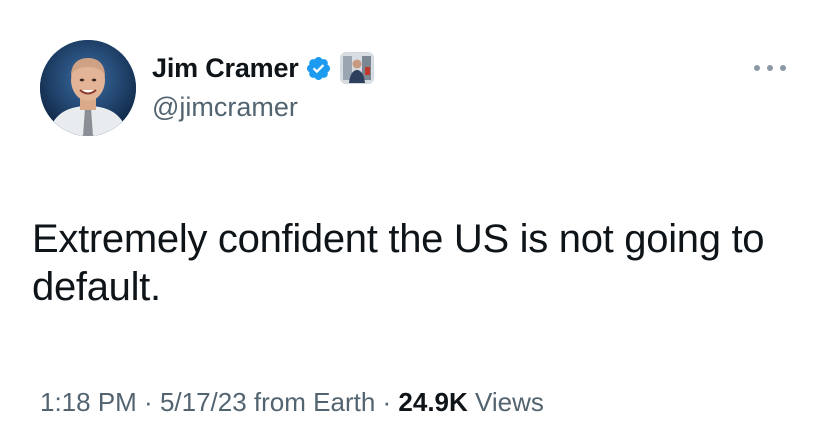 This screenshot has height=436, width=828. Describe the element at coordinates (225, 107) in the screenshot. I see `user-handle: @jimcramer` at that location.